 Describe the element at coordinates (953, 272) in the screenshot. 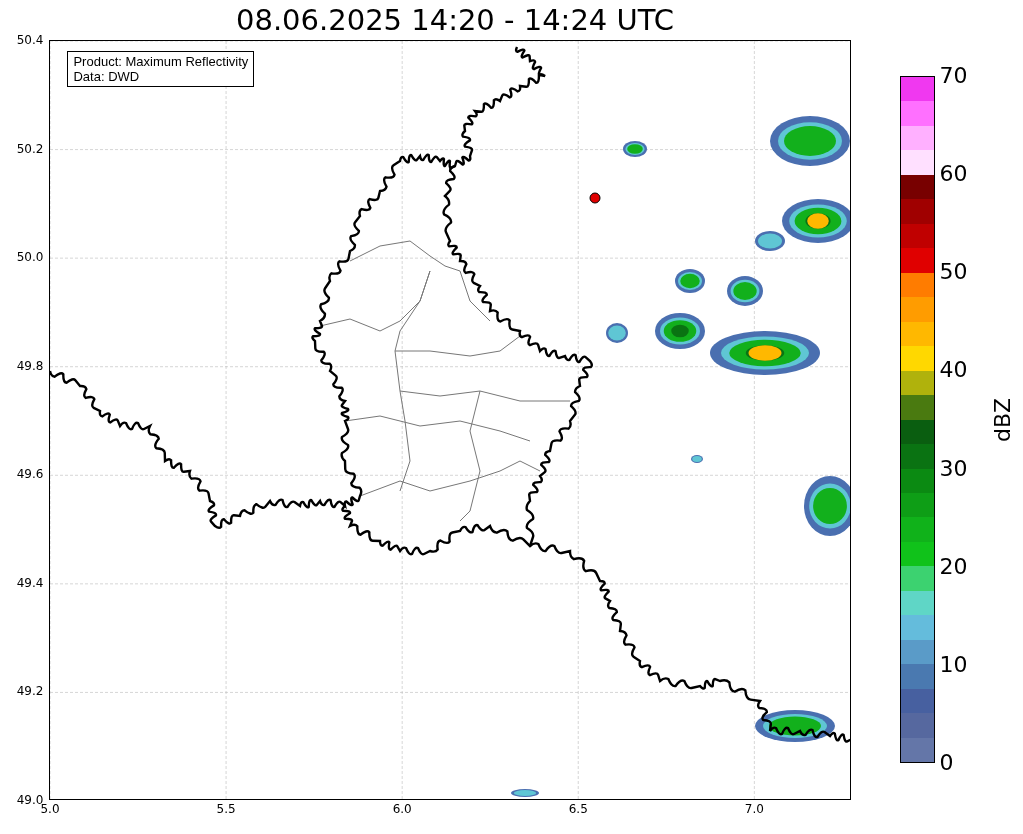

I see `colorbar-tick-label: 50` at that location.